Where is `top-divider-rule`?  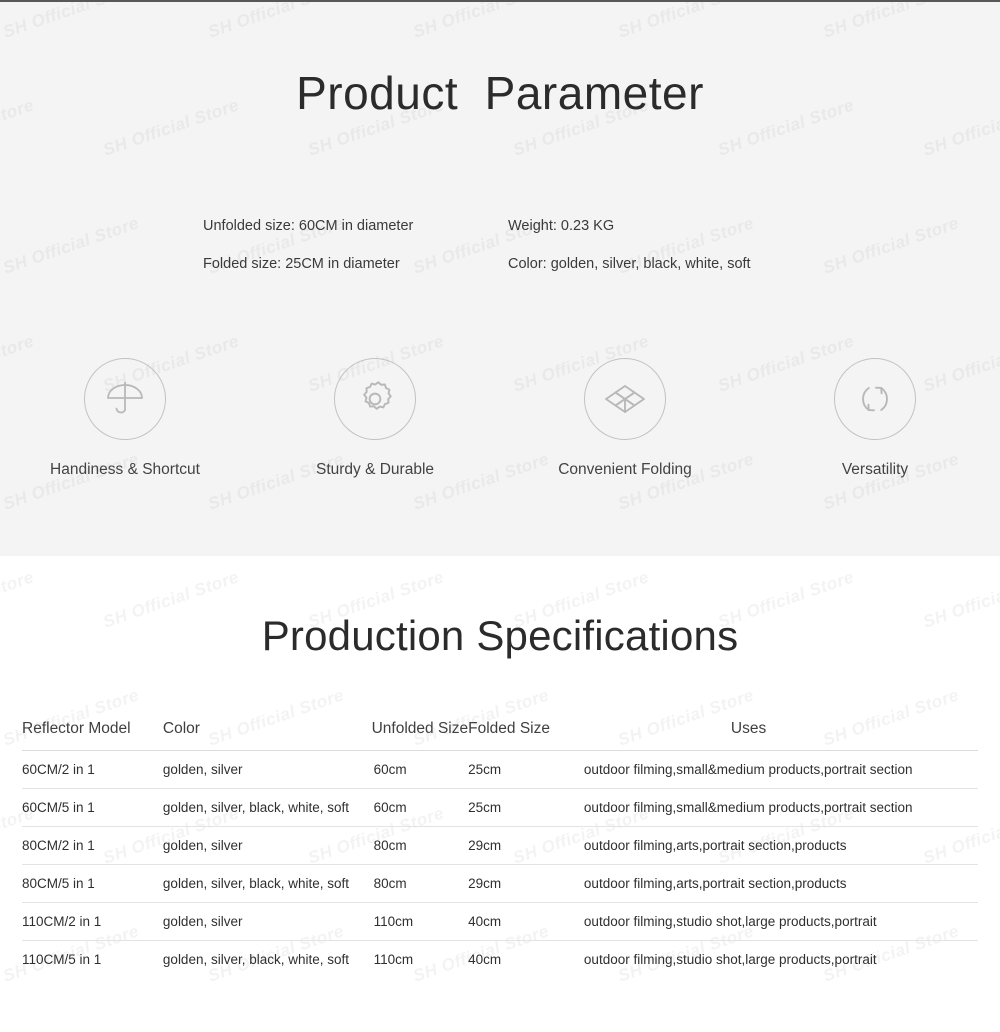 top-divider-rule is located at coordinates (500, 1).